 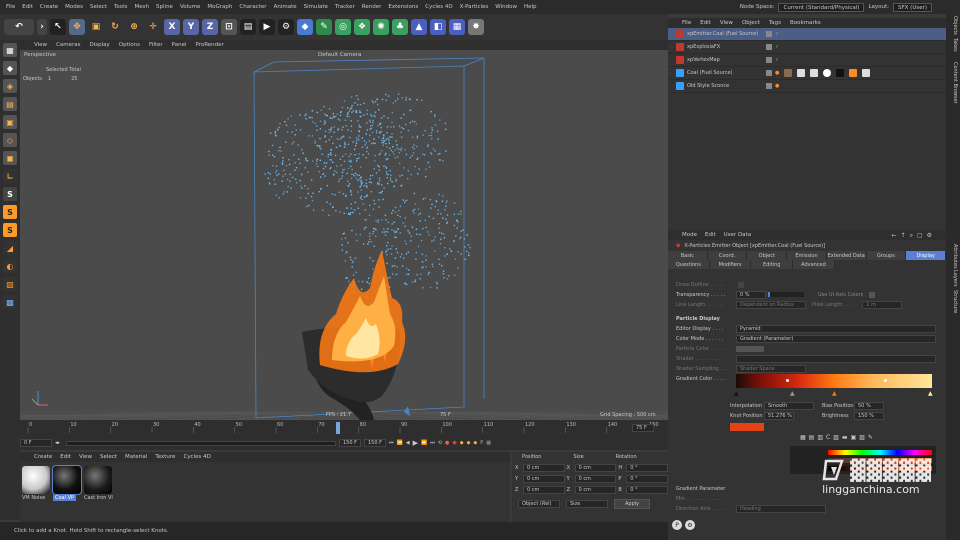 I want to click on edges-mode-icon: ◇, so click(x=10, y=140).